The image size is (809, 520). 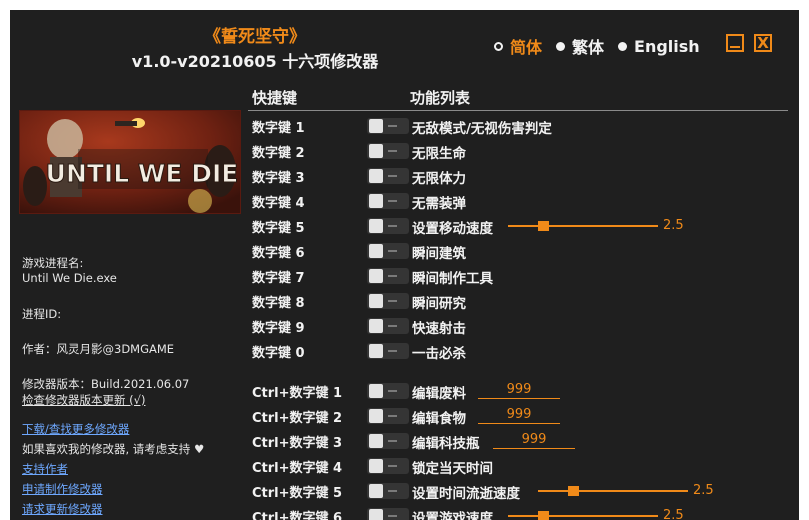 What do you see at coordinates (543, 226) in the screenshot?
I see `speed-slider-thumb` at bounding box center [543, 226].